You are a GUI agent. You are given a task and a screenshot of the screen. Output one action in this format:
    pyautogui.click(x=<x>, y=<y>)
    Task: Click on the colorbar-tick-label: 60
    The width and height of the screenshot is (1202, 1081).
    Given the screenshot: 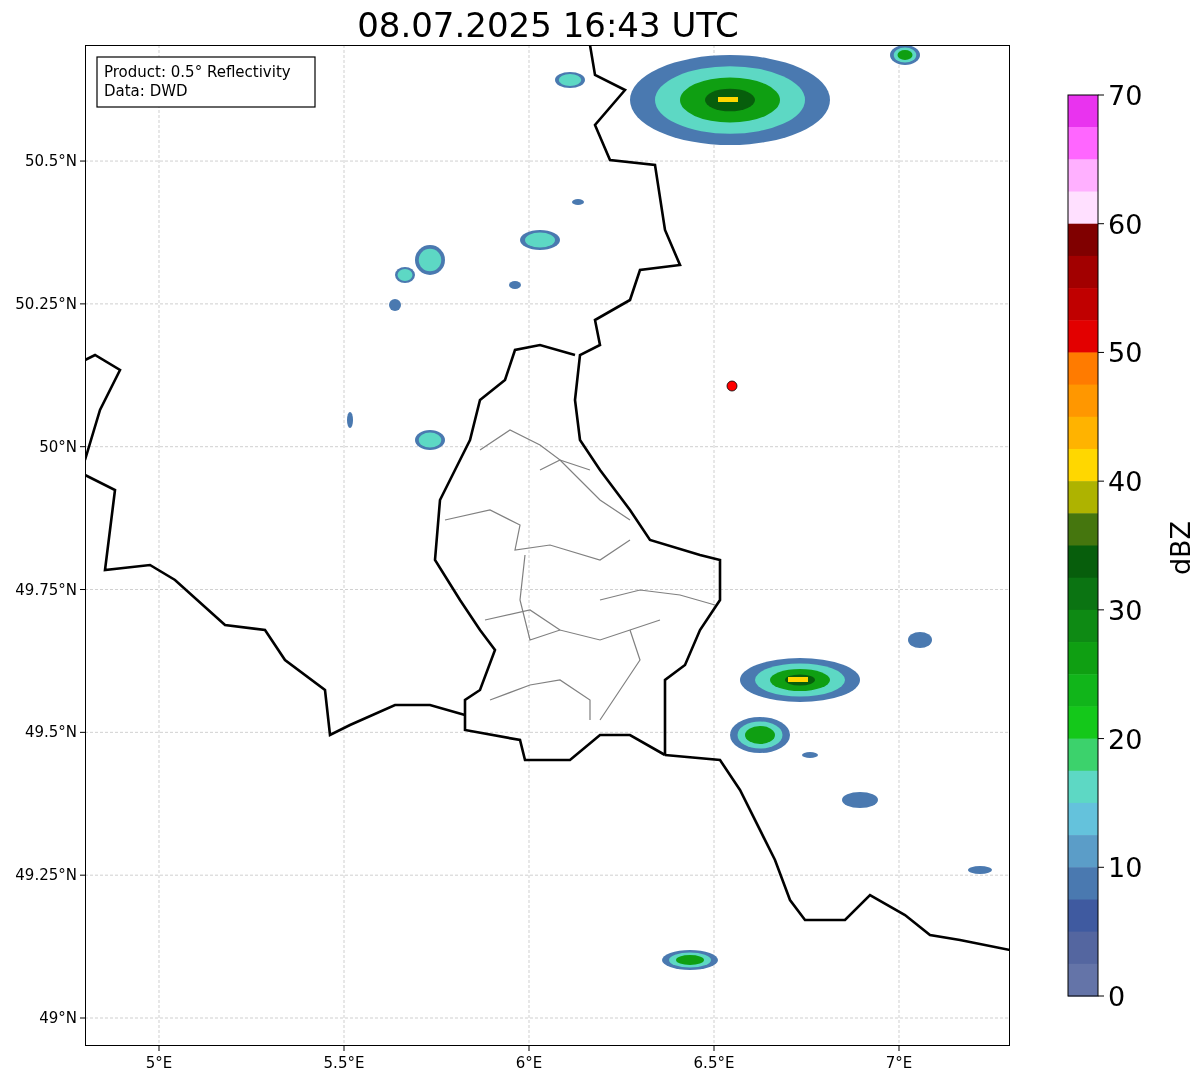 What is the action you would take?
    pyautogui.click(x=1125, y=224)
    